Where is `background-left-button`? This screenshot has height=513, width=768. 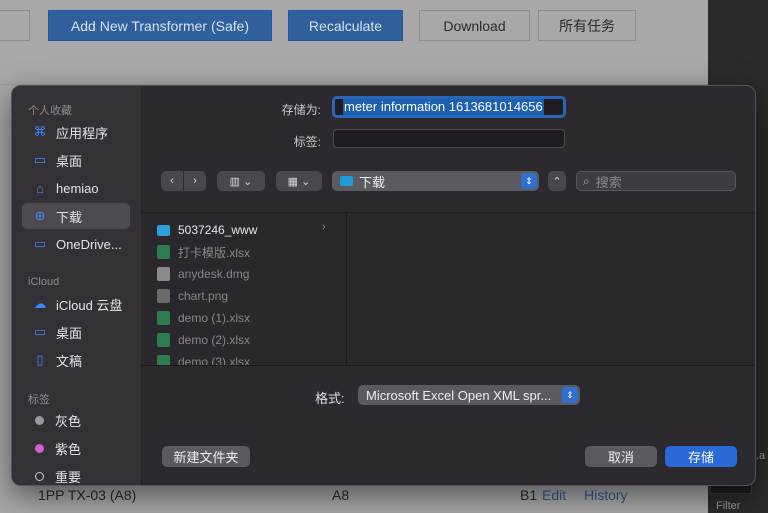
background-left-button is located at coordinates (15, 25).